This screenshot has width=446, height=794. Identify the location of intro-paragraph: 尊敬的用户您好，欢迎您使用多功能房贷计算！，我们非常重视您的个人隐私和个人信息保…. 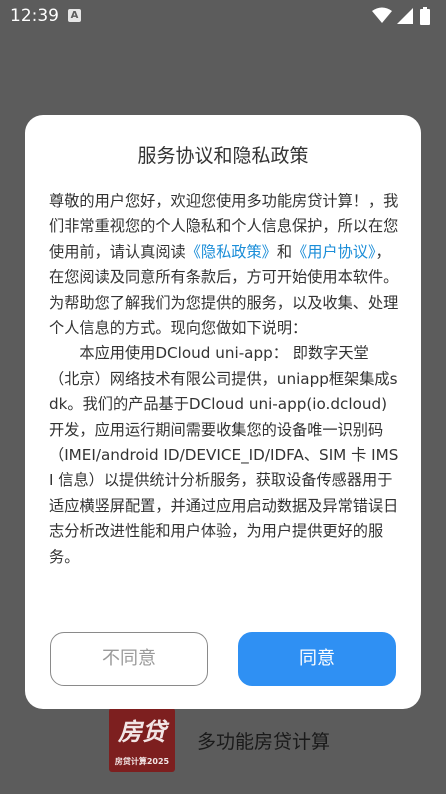
(224, 240).